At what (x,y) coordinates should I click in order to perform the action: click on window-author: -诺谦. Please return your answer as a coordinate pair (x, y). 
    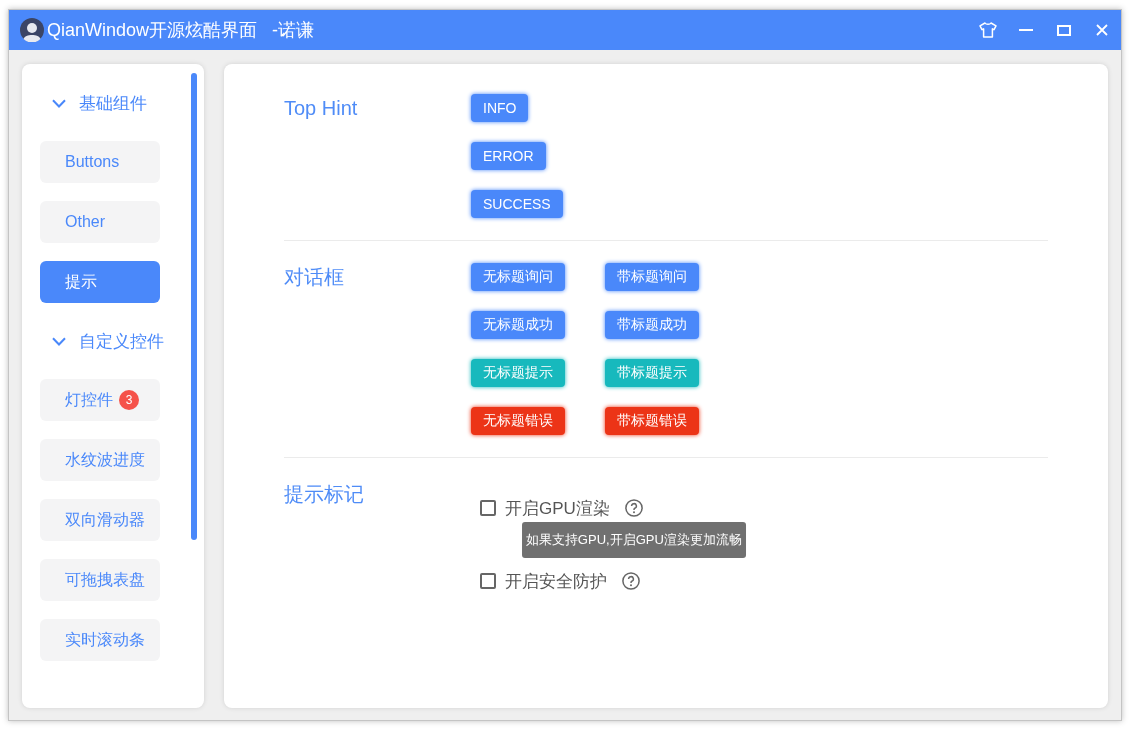
    Looking at the image, I should click on (293, 30).